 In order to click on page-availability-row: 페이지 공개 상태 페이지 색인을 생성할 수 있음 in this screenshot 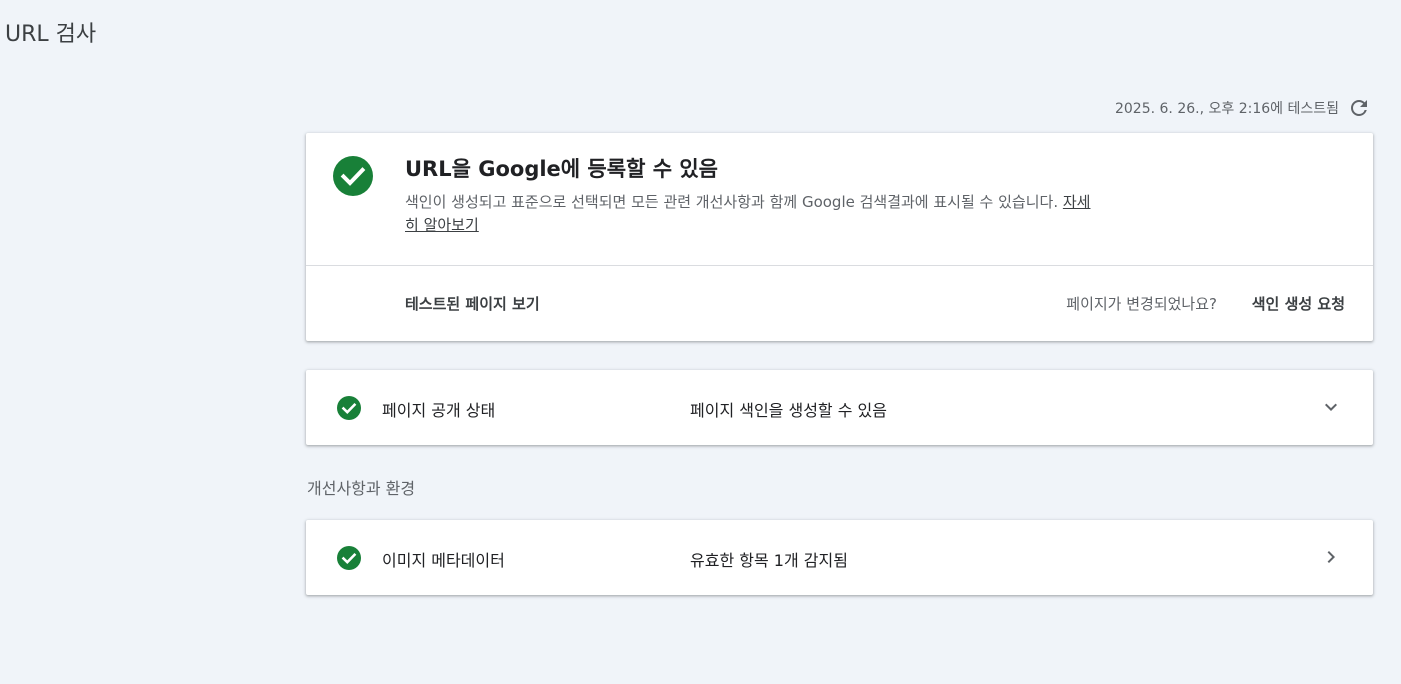, I will do `click(839, 407)`.